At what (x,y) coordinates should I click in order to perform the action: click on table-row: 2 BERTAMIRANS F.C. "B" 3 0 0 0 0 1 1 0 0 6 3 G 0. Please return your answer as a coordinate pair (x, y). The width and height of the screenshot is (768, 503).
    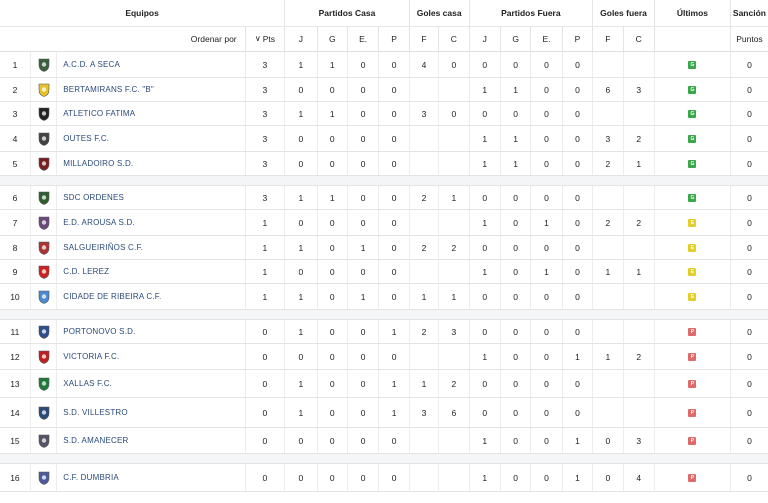
    Looking at the image, I should click on (384, 89).